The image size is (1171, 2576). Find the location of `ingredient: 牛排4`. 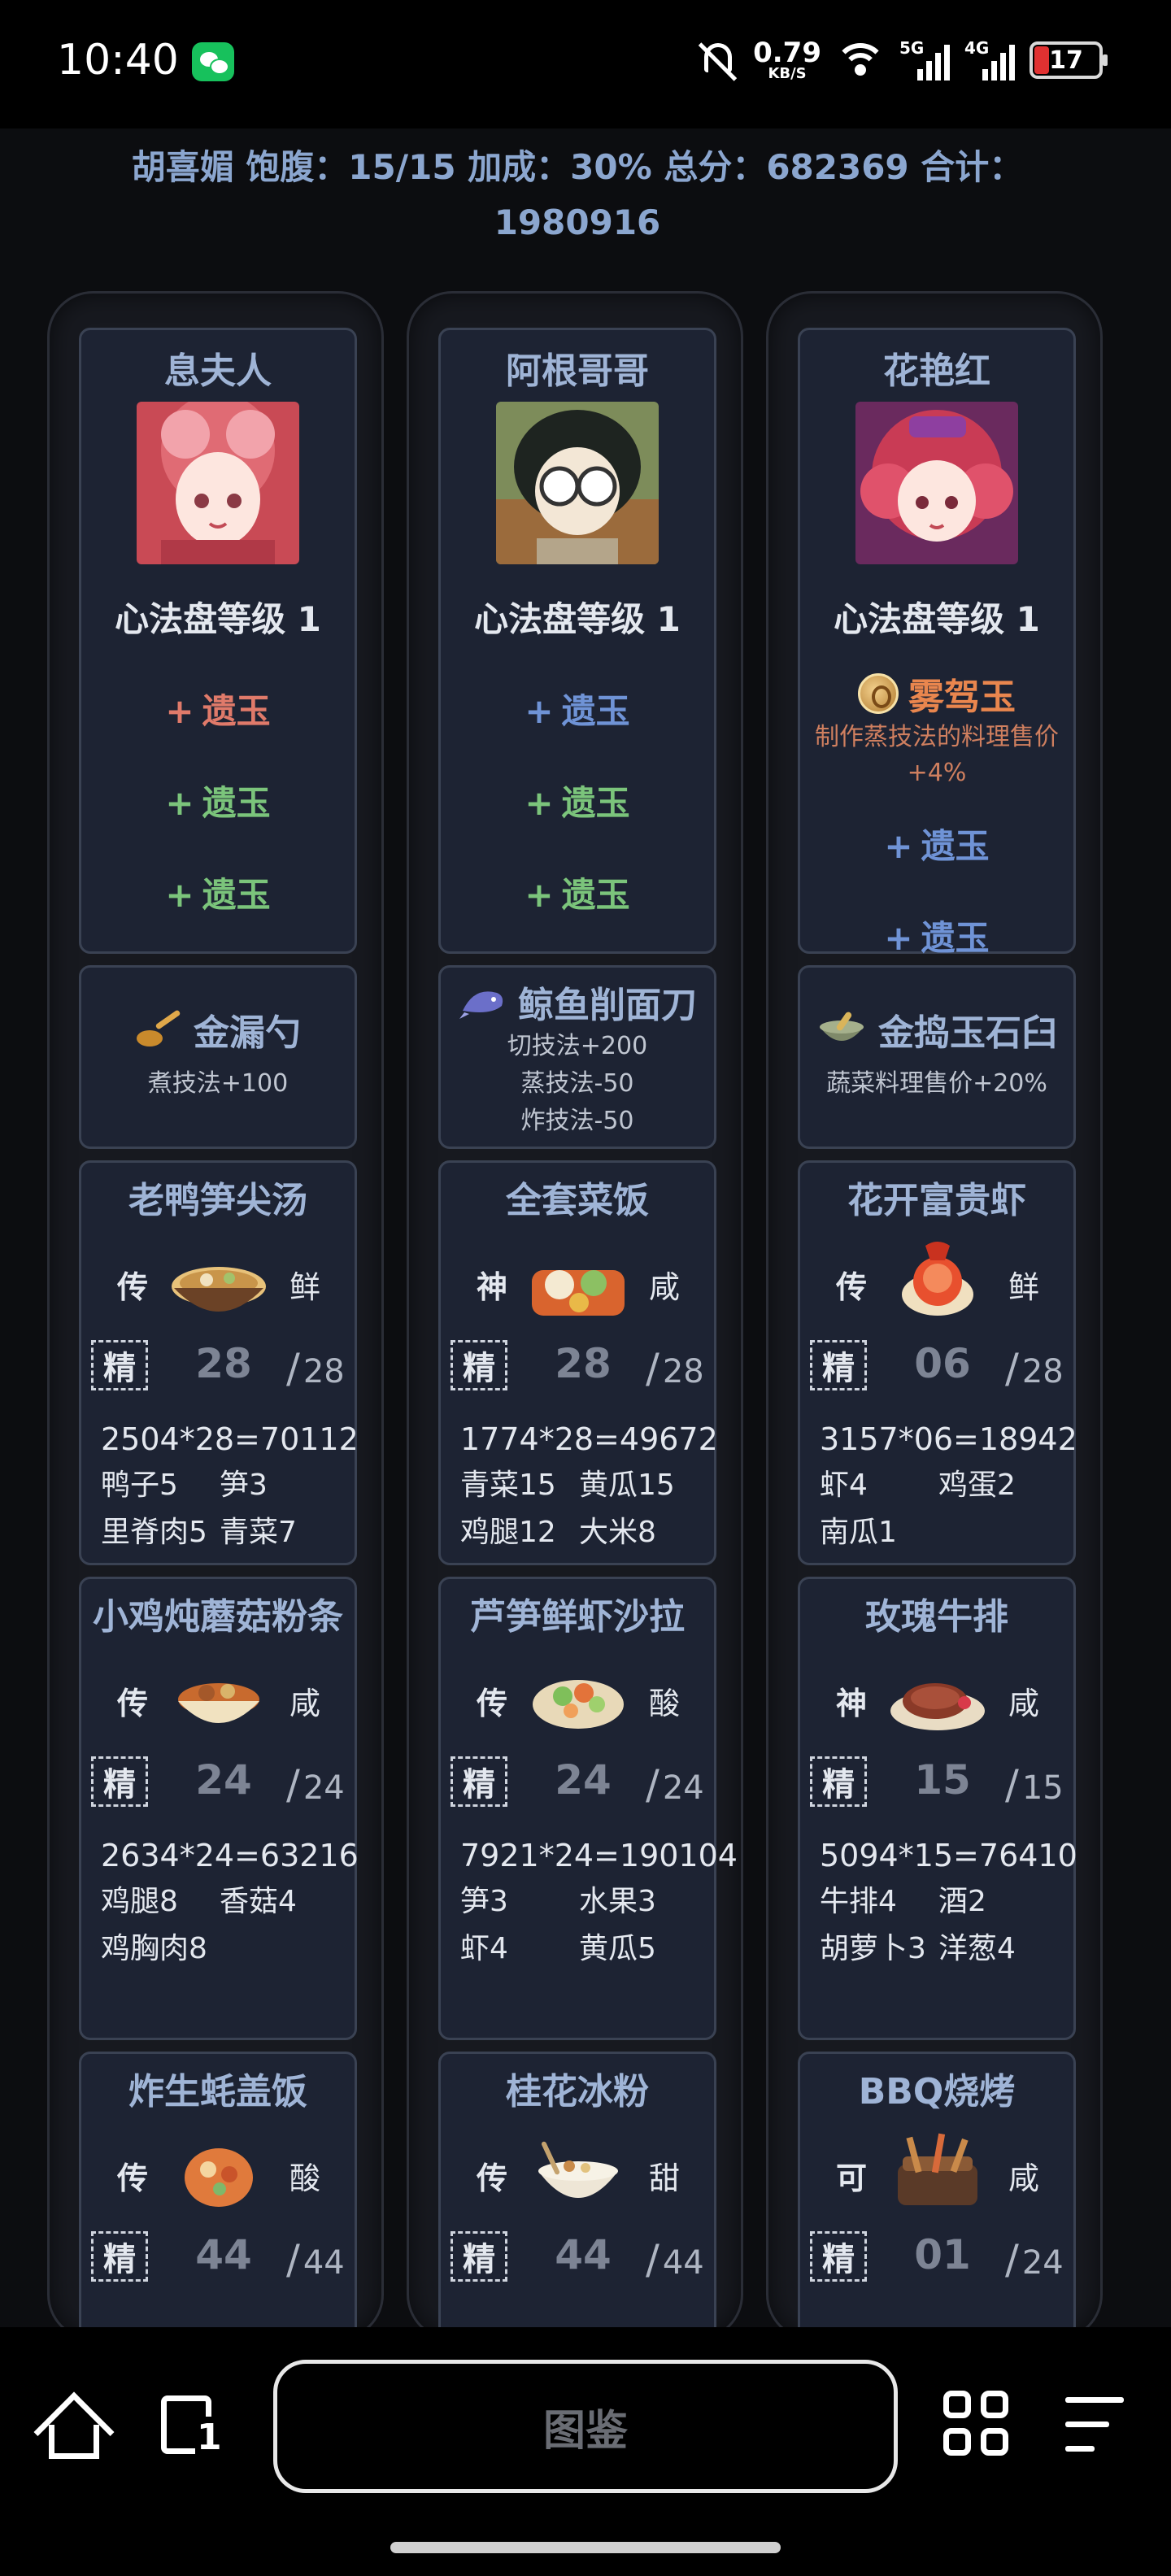

ingredient: 牛排4 is located at coordinates (858, 1902).